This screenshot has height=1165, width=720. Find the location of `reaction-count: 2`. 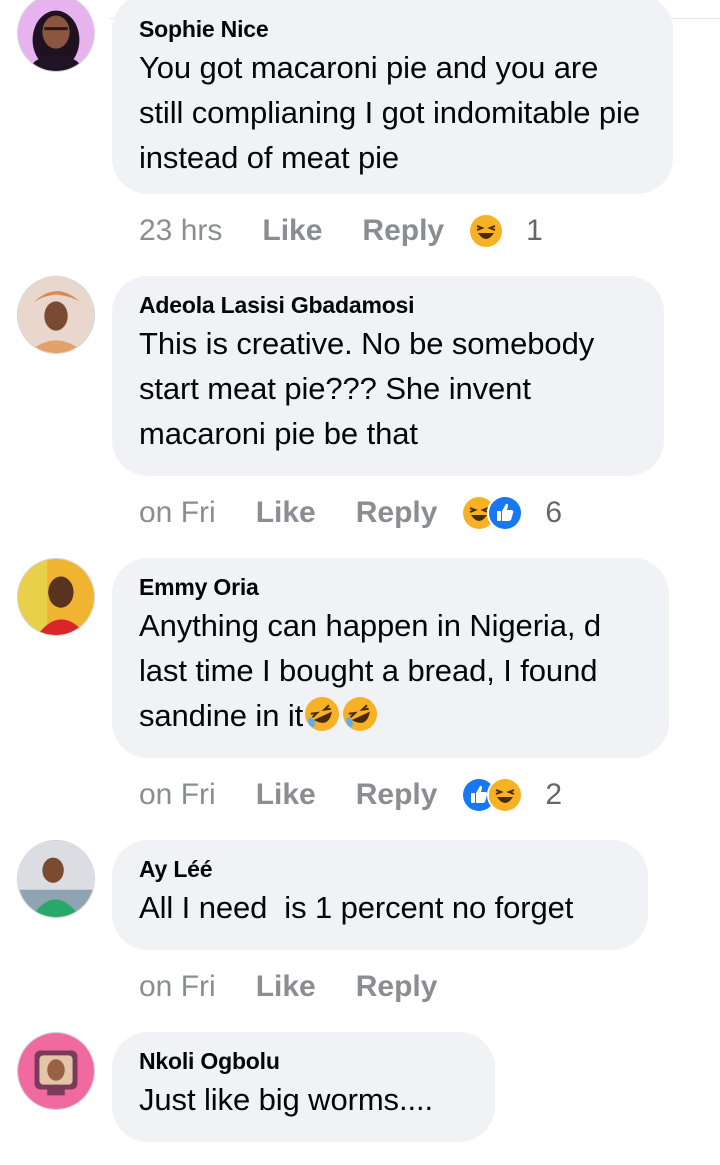

reaction-count: 2 is located at coordinates (553, 795).